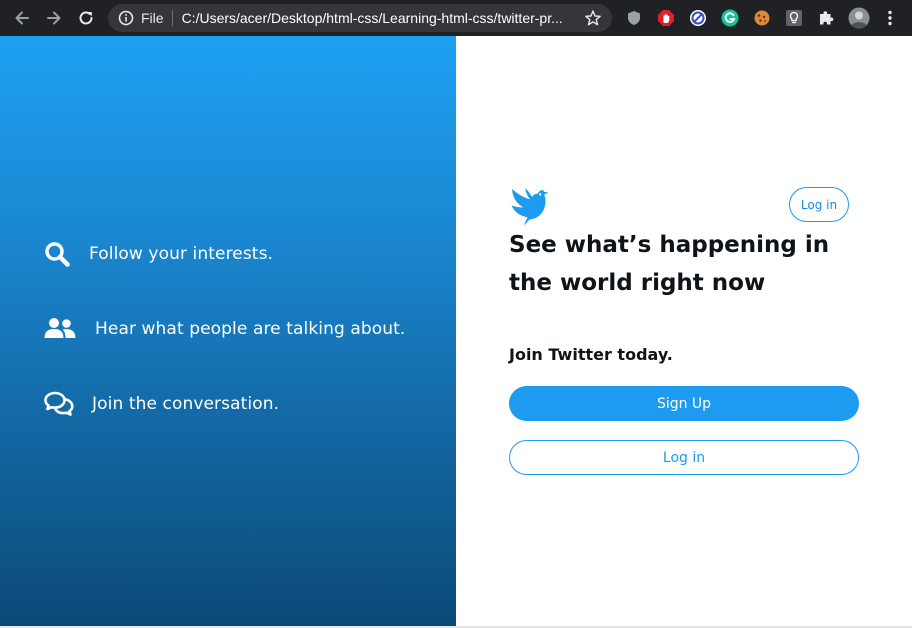  I want to click on chat-icon, so click(59, 404).